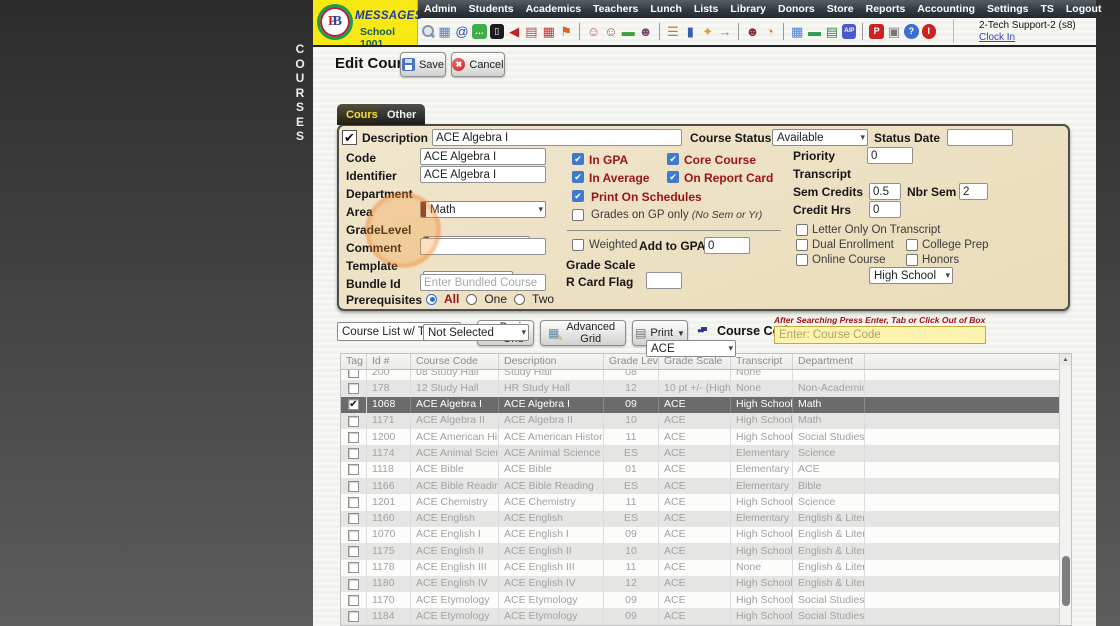 This screenshot has height=626, width=1120. I want to click on power-icon: I, so click(928, 31).